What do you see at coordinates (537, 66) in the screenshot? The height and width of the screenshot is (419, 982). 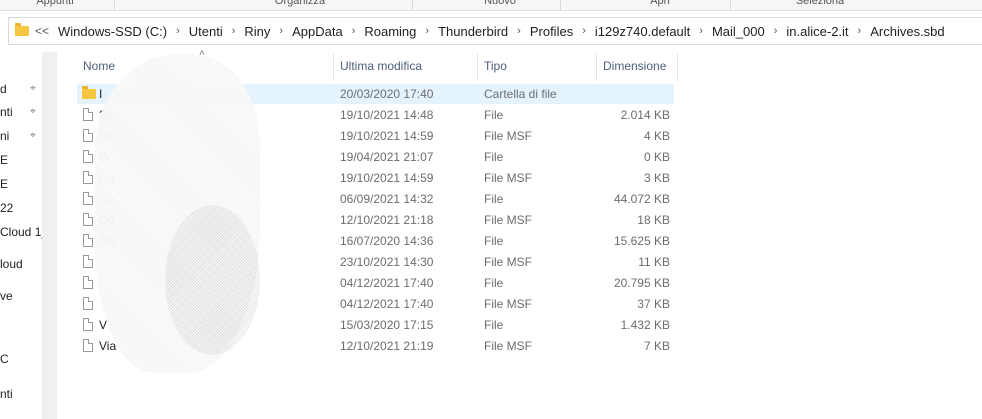 I see `column-header-type: Tipo` at bounding box center [537, 66].